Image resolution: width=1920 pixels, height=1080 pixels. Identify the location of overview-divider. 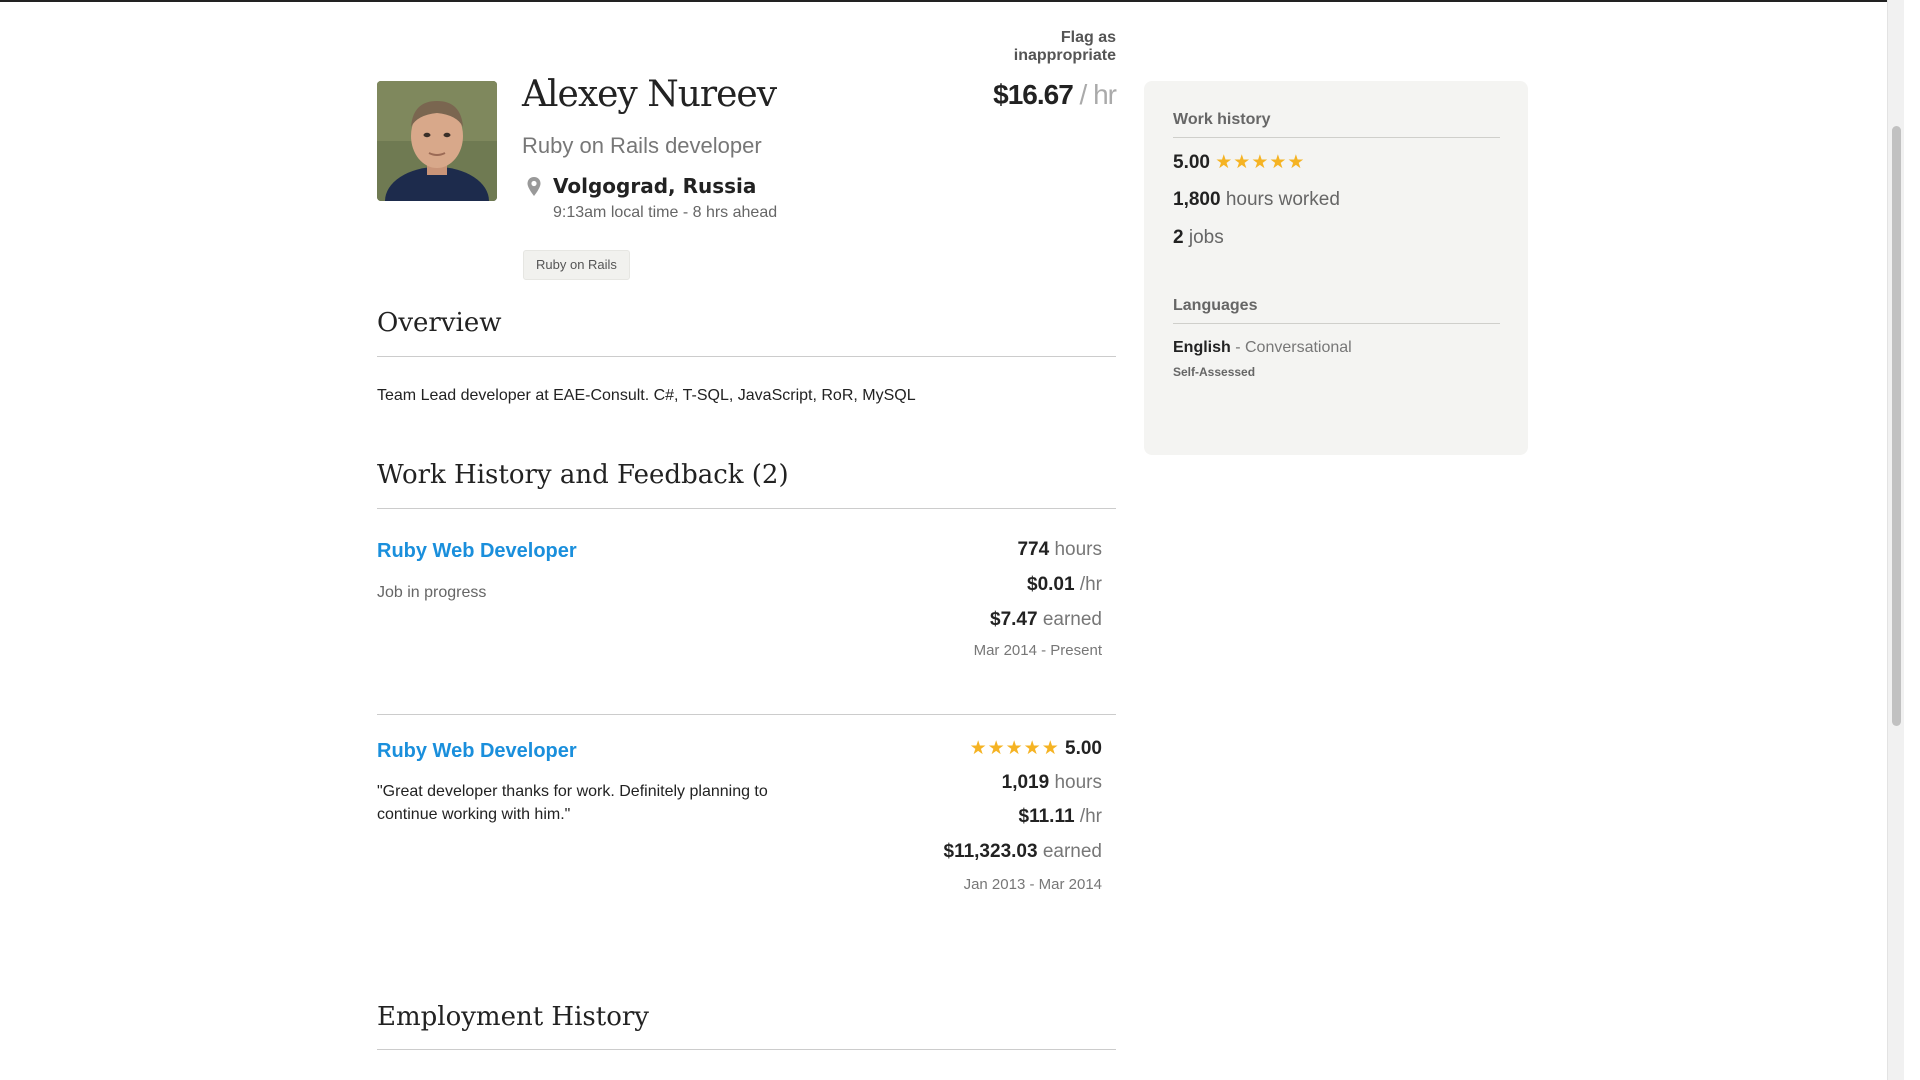
(746, 356).